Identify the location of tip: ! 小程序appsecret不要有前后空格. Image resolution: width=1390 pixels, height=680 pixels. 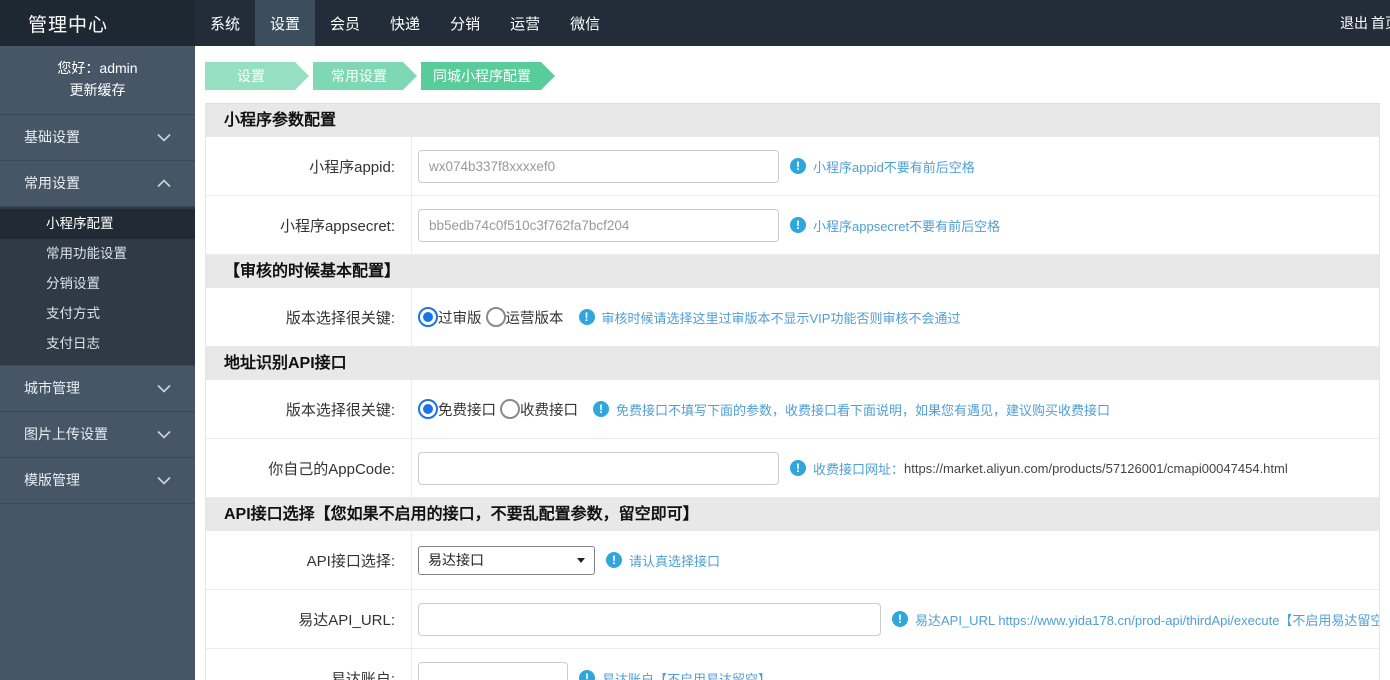
(889, 225).